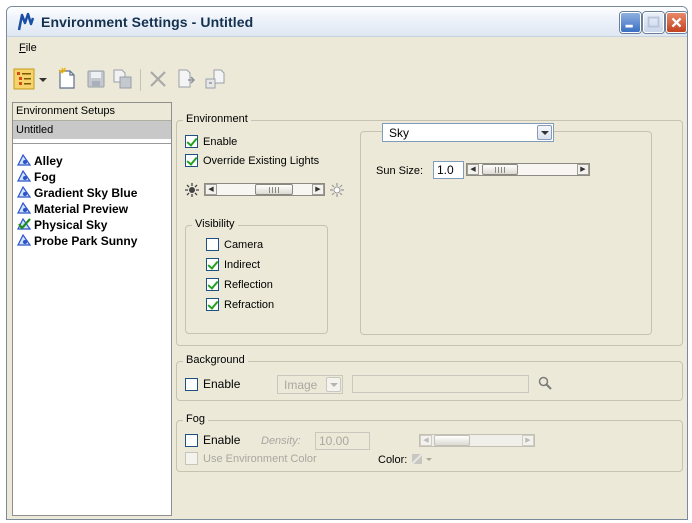 This screenshot has height=523, width=692. Describe the element at coordinates (195, 419) in the screenshot. I see `fog-group-label: Fog` at that location.